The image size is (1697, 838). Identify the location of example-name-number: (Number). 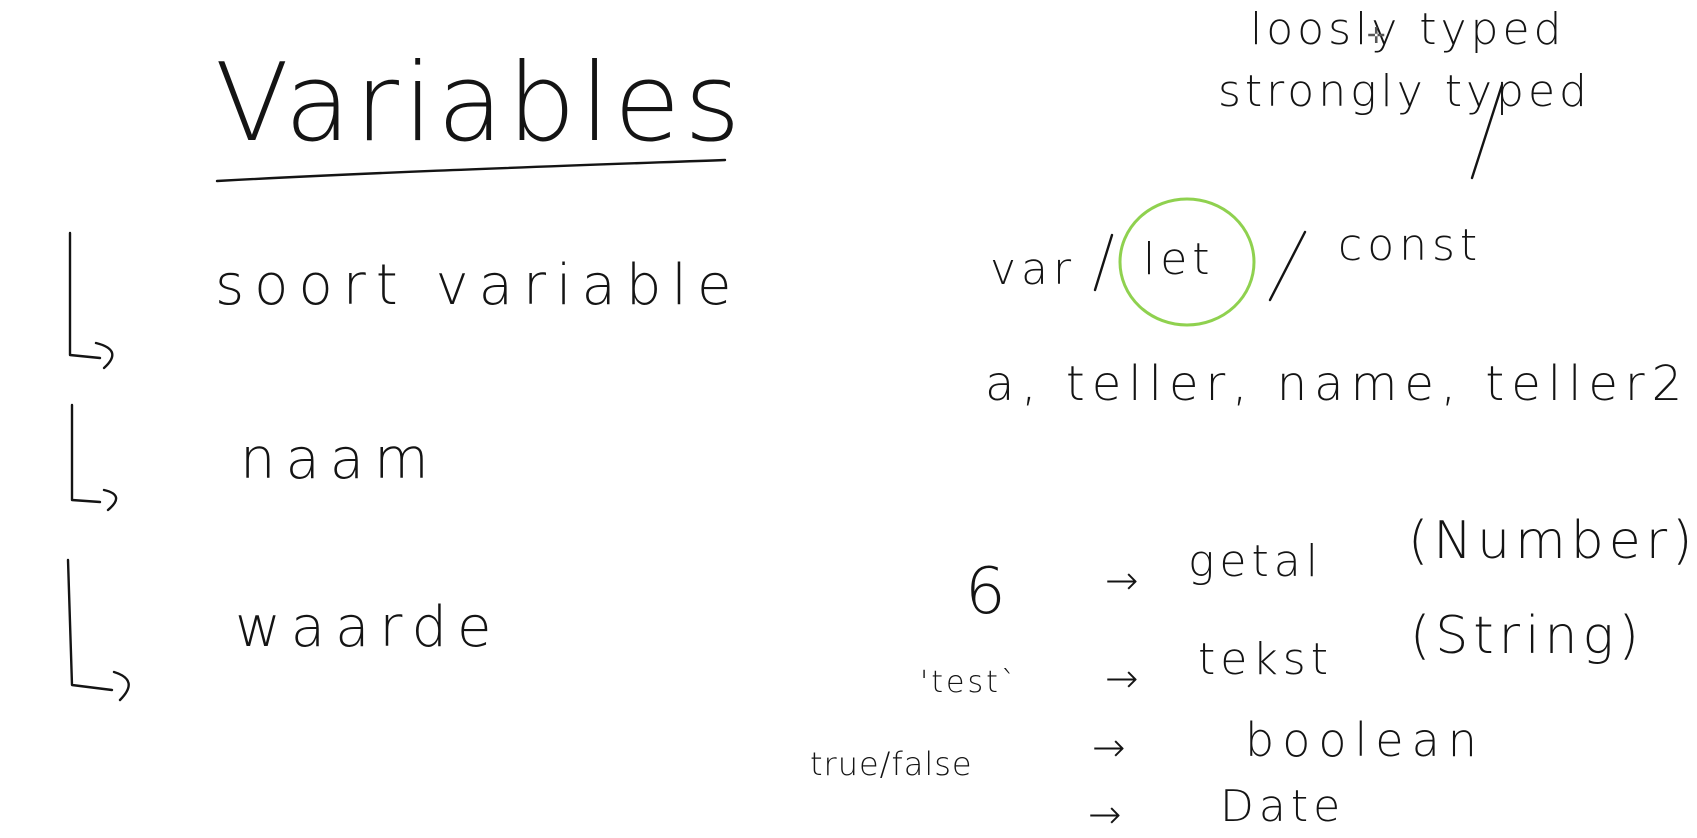
(1552, 541).